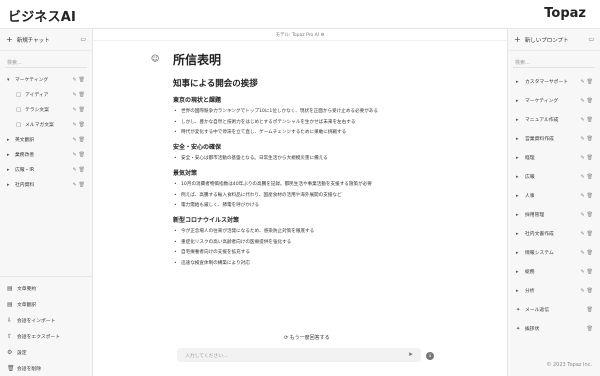 The width and height of the screenshot is (600, 376). What do you see at coordinates (554, 309) in the screenshot?
I see `prompt-template: ✦ メール返信 🗑` at bounding box center [554, 309].